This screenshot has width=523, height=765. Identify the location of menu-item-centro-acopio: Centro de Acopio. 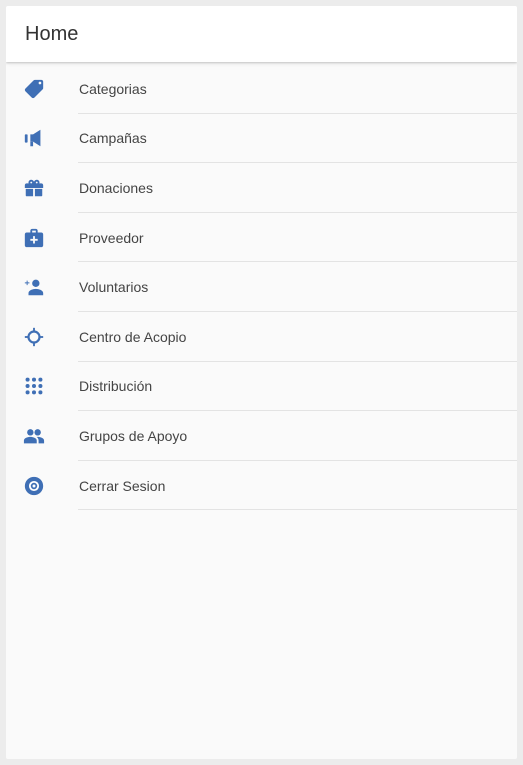
(261, 337).